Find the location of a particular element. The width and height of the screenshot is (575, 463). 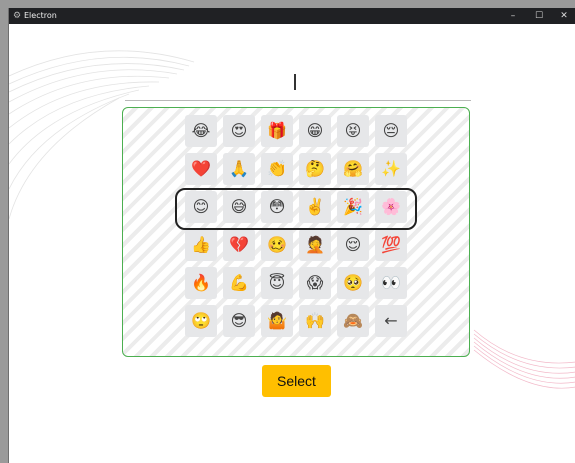

emoji-button: 🤔 is located at coordinates (315, 169).